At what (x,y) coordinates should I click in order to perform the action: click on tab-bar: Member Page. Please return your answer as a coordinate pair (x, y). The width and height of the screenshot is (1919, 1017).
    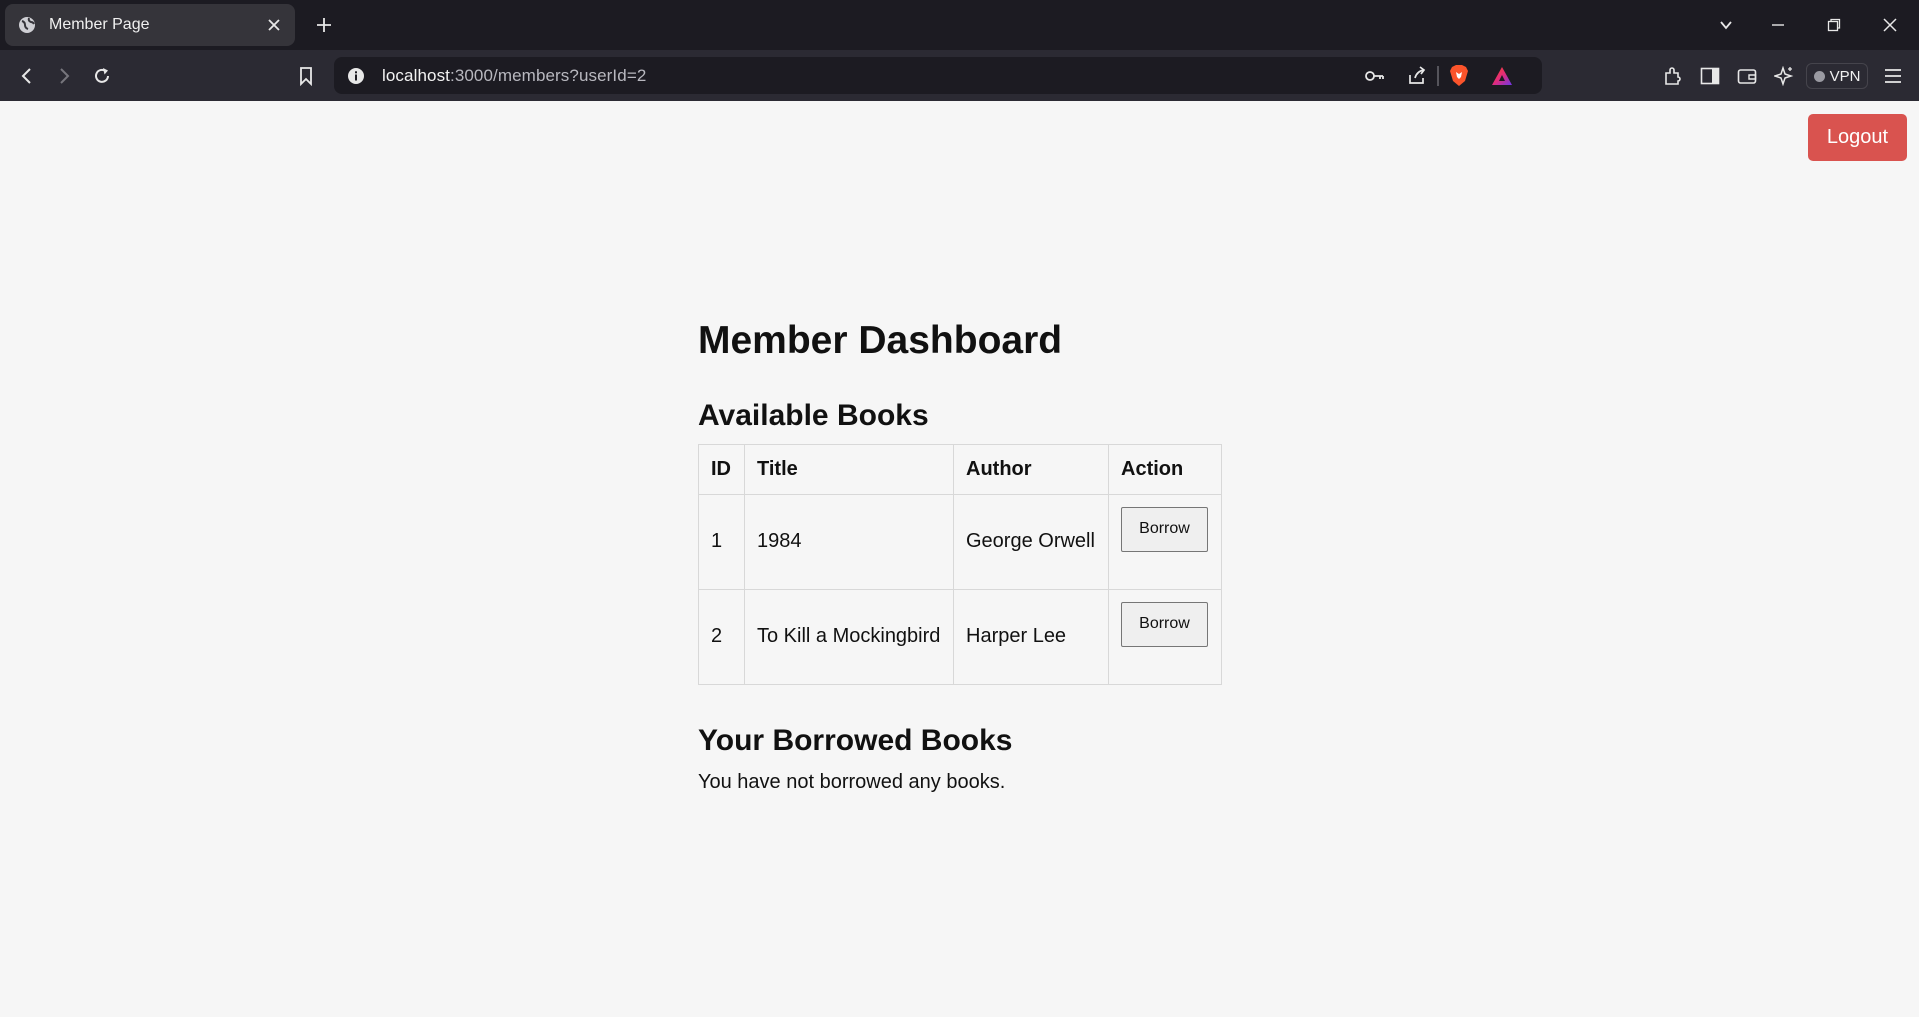
    Looking at the image, I should click on (959, 25).